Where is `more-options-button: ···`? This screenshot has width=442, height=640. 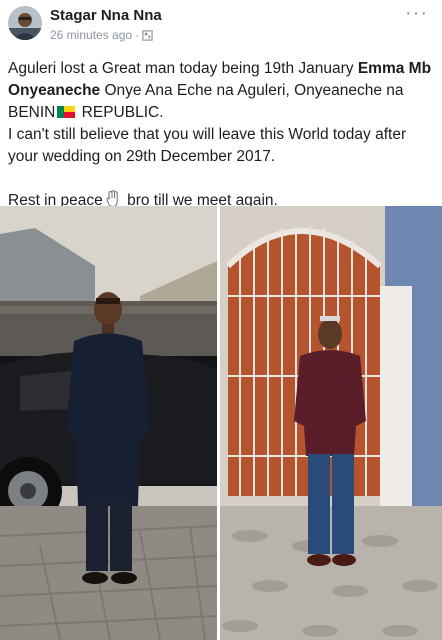 more-options-button: ··· is located at coordinates (416, 13).